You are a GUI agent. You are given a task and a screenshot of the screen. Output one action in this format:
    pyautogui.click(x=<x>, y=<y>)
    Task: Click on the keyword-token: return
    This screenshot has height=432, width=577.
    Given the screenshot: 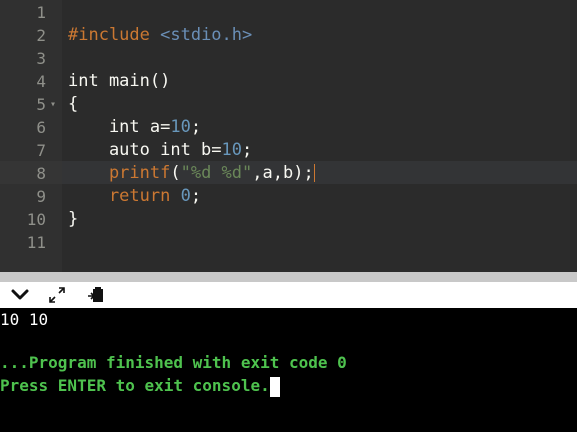 What is the action you would take?
    pyautogui.click(x=124, y=196)
    